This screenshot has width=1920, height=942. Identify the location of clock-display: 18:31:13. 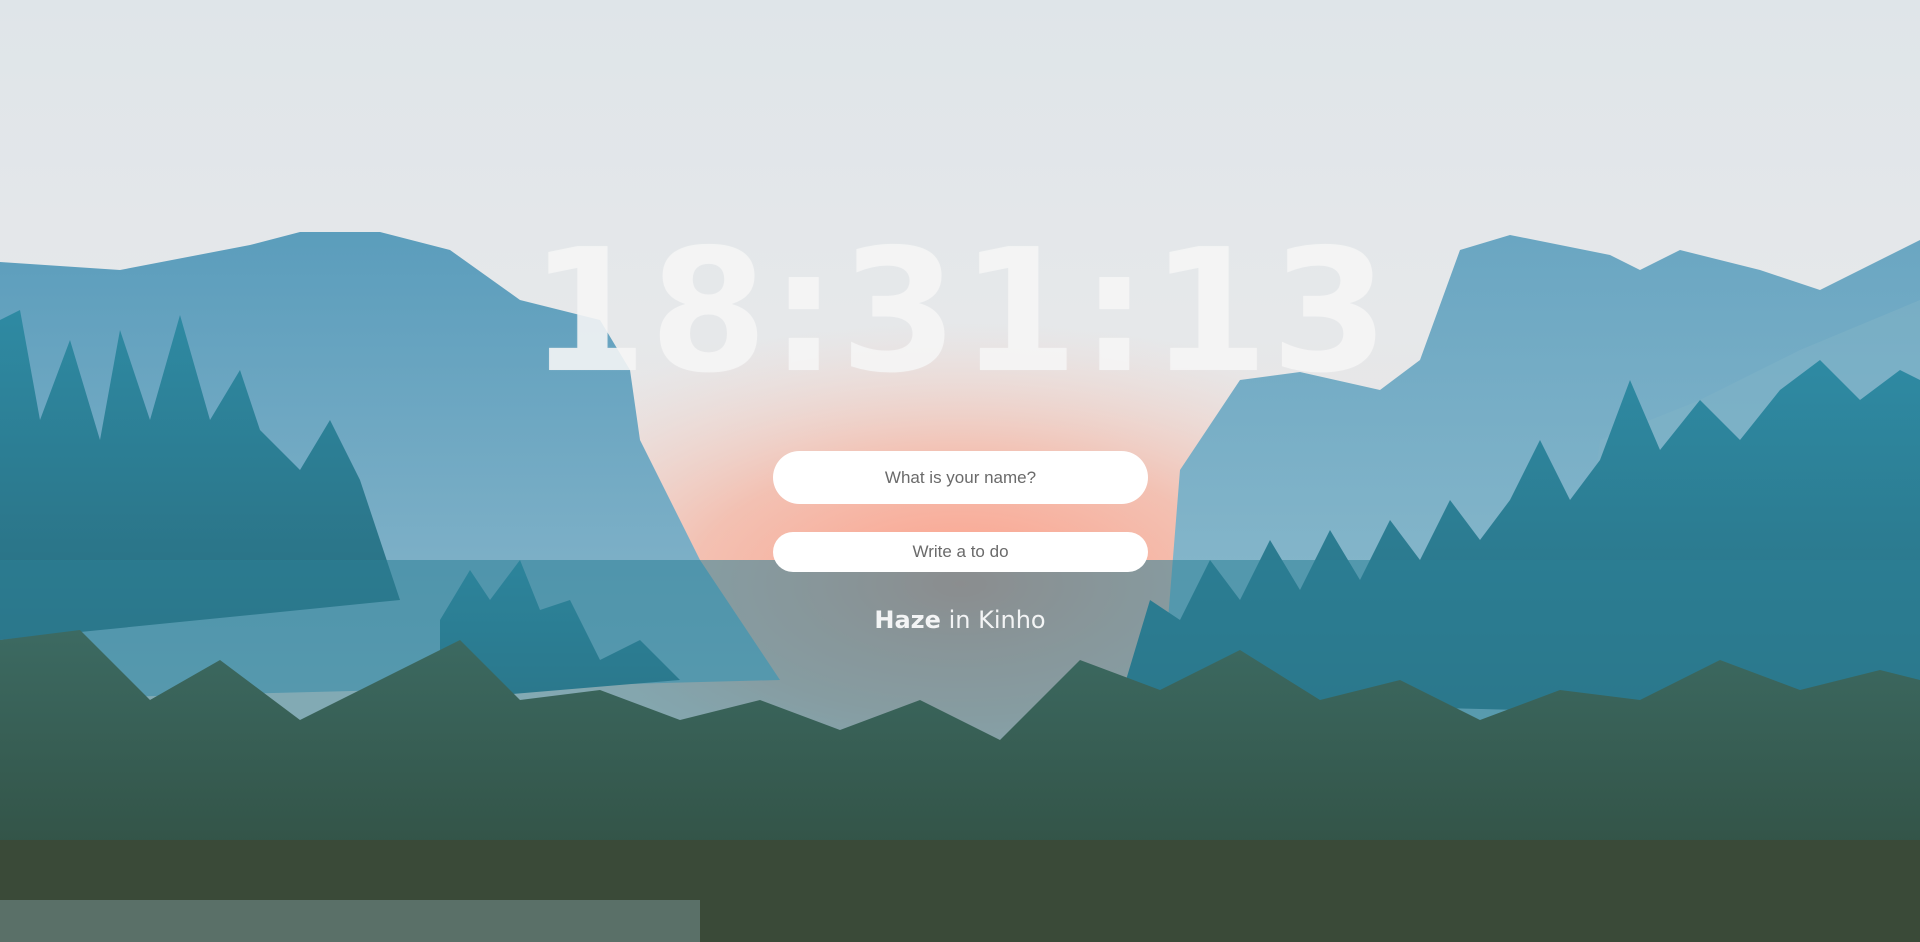
(960, 312).